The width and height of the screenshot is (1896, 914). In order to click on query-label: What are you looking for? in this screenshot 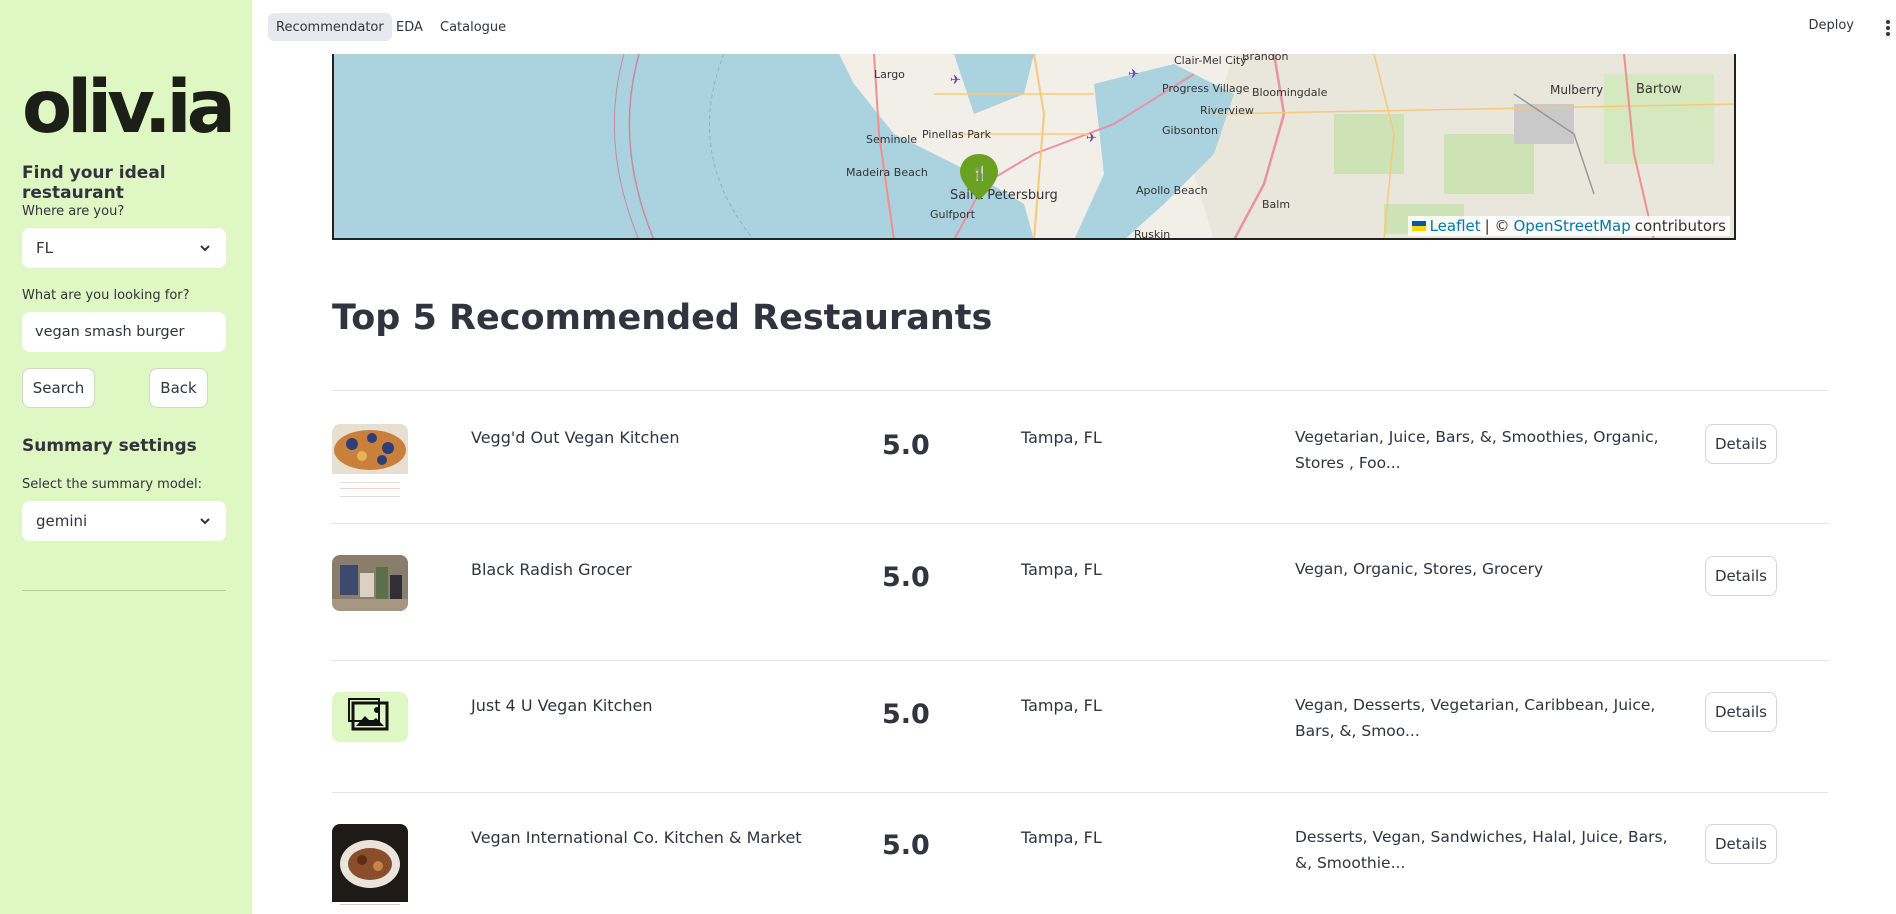, I will do `click(106, 295)`.